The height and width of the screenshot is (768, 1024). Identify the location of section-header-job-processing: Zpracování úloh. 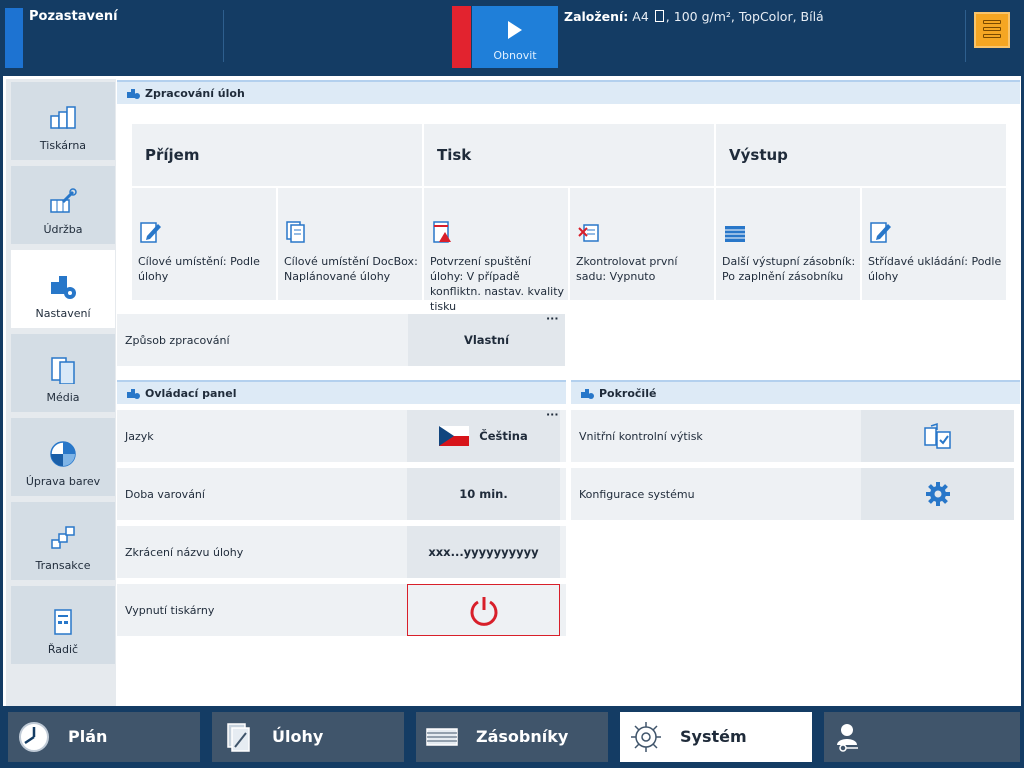
(568, 92).